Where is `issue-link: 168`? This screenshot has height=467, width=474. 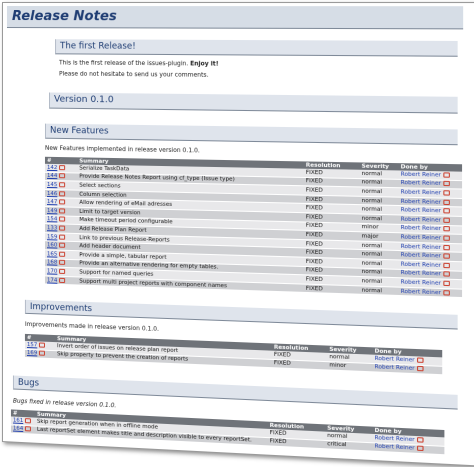 issue-link: 168 is located at coordinates (52, 263).